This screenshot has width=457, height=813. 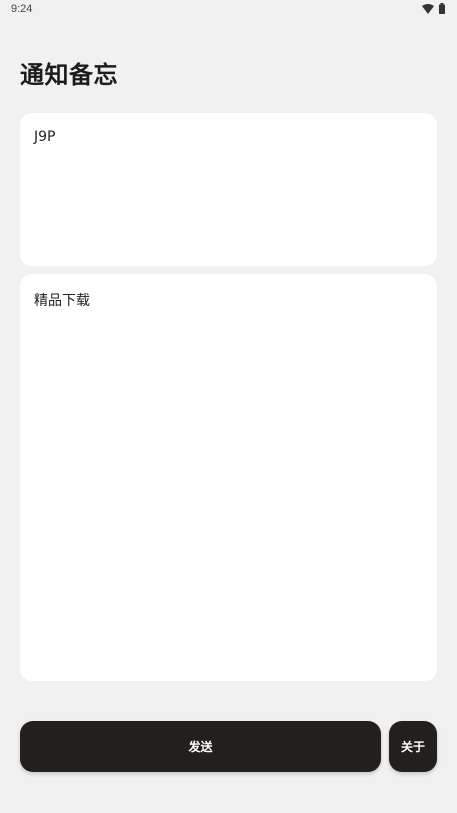 I want to click on status-bar: 9:24, so click(x=228, y=10).